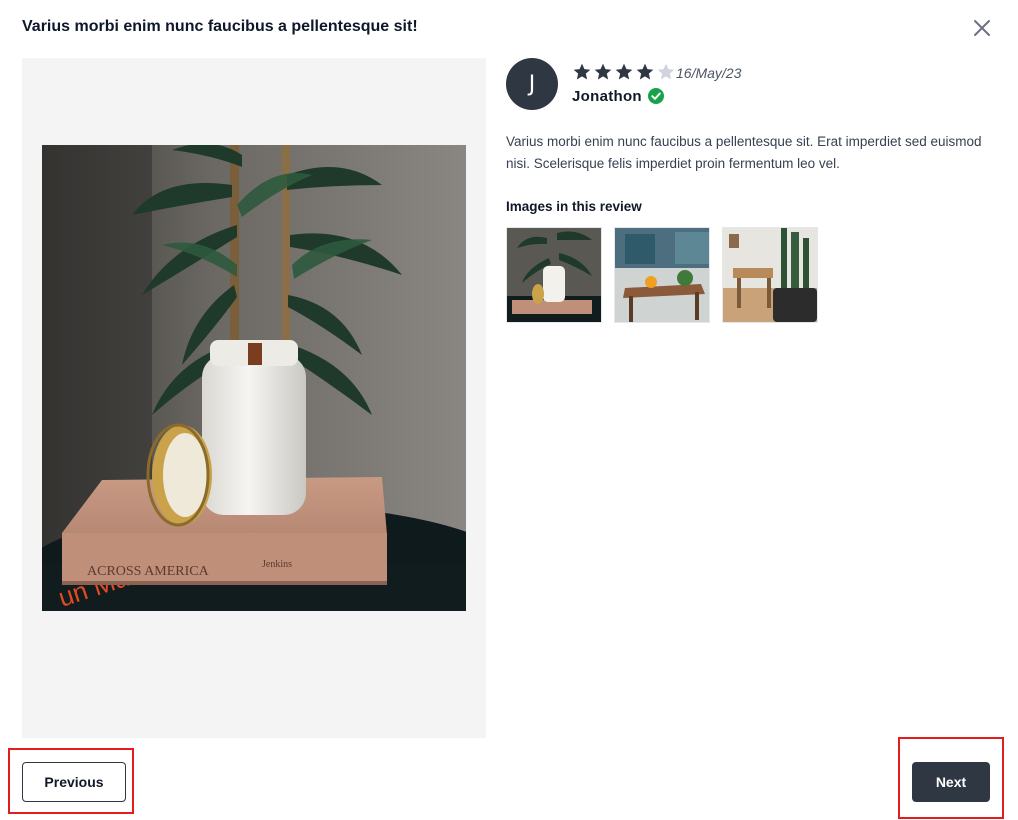  I want to click on avatar: J, so click(532, 84).